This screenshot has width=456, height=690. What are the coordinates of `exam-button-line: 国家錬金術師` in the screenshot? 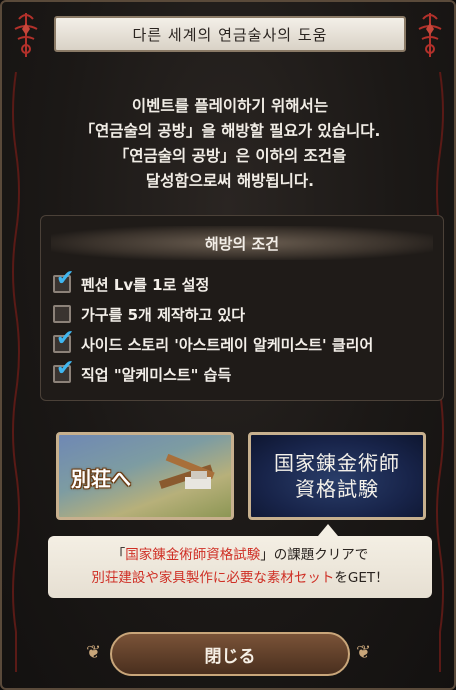 It's located at (337, 463).